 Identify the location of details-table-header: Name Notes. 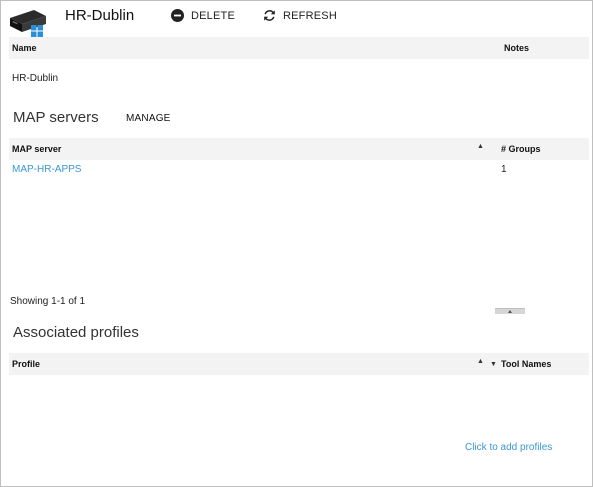
(299, 48).